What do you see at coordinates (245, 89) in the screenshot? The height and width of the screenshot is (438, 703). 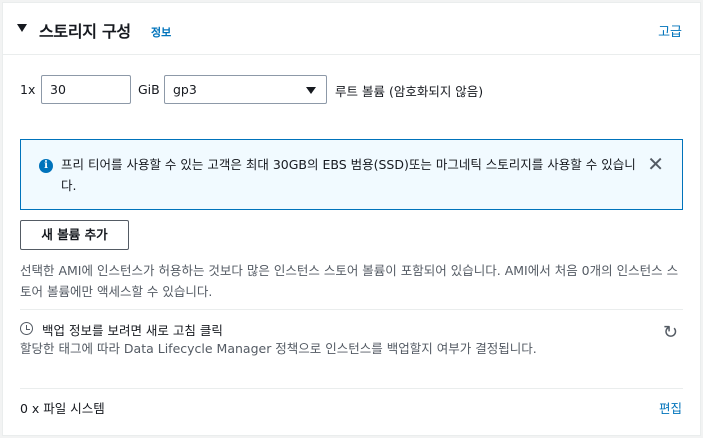 I see `volume-type-select: gp3` at bounding box center [245, 89].